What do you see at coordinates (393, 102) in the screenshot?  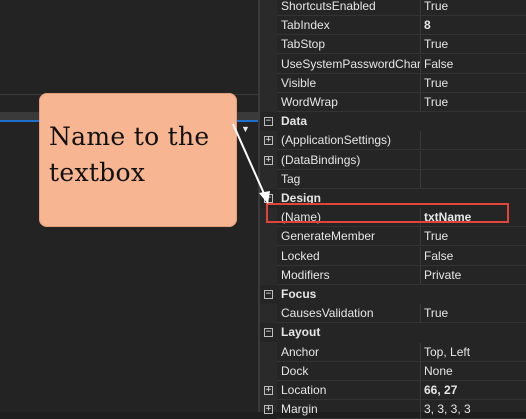 I see `property-row: WordWrap True` at bounding box center [393, 102].